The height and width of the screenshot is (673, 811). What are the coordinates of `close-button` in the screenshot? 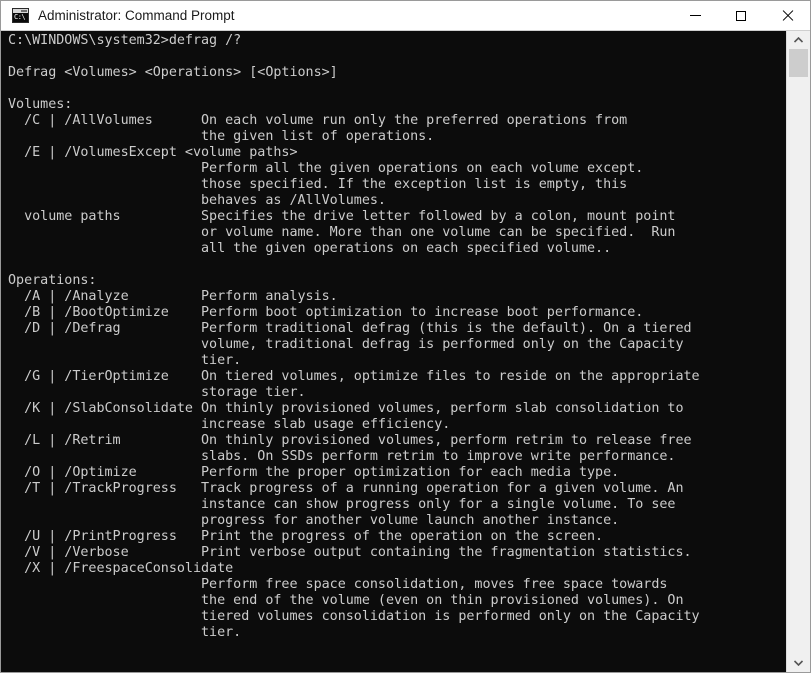 It's located at (787, 15).